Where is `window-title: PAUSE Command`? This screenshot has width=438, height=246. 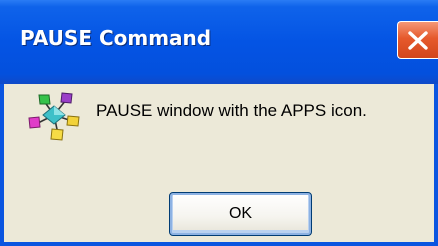 window-title: PAUSE Command is located at coordinates (116, 38).